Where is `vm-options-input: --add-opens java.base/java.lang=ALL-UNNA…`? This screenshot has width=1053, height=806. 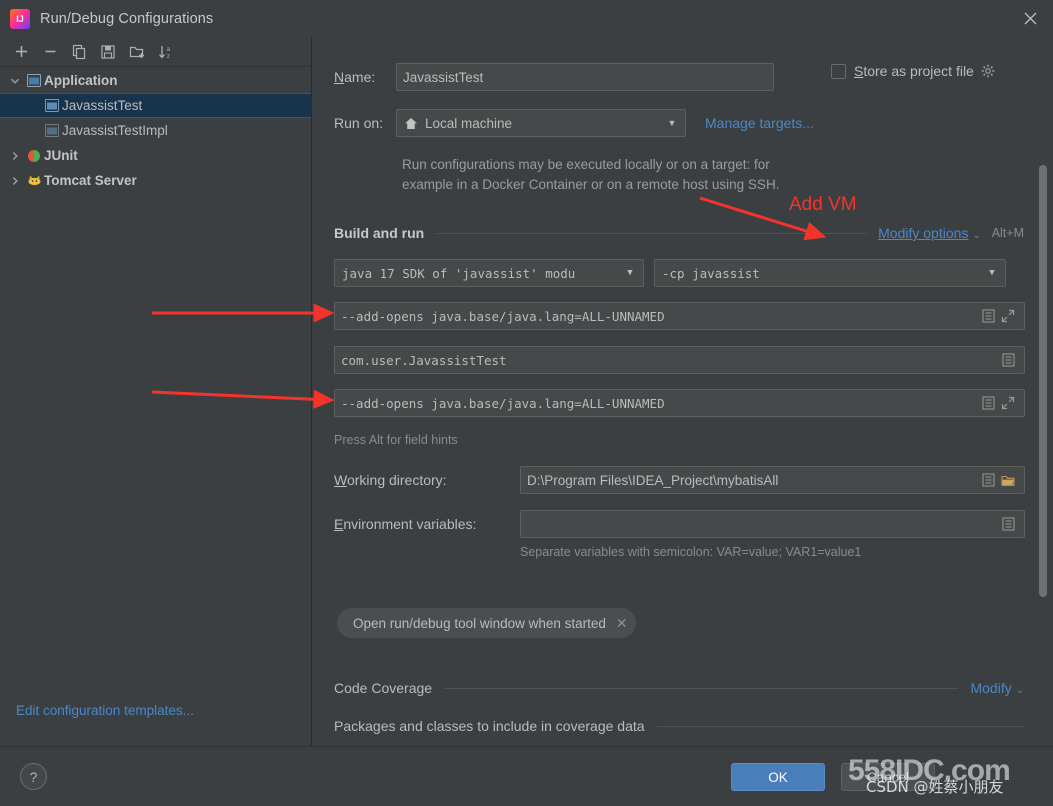 vm-options-input: --add-opens java.base/java.lang=ALL-UNNA… is located at coordinates (679, 316).